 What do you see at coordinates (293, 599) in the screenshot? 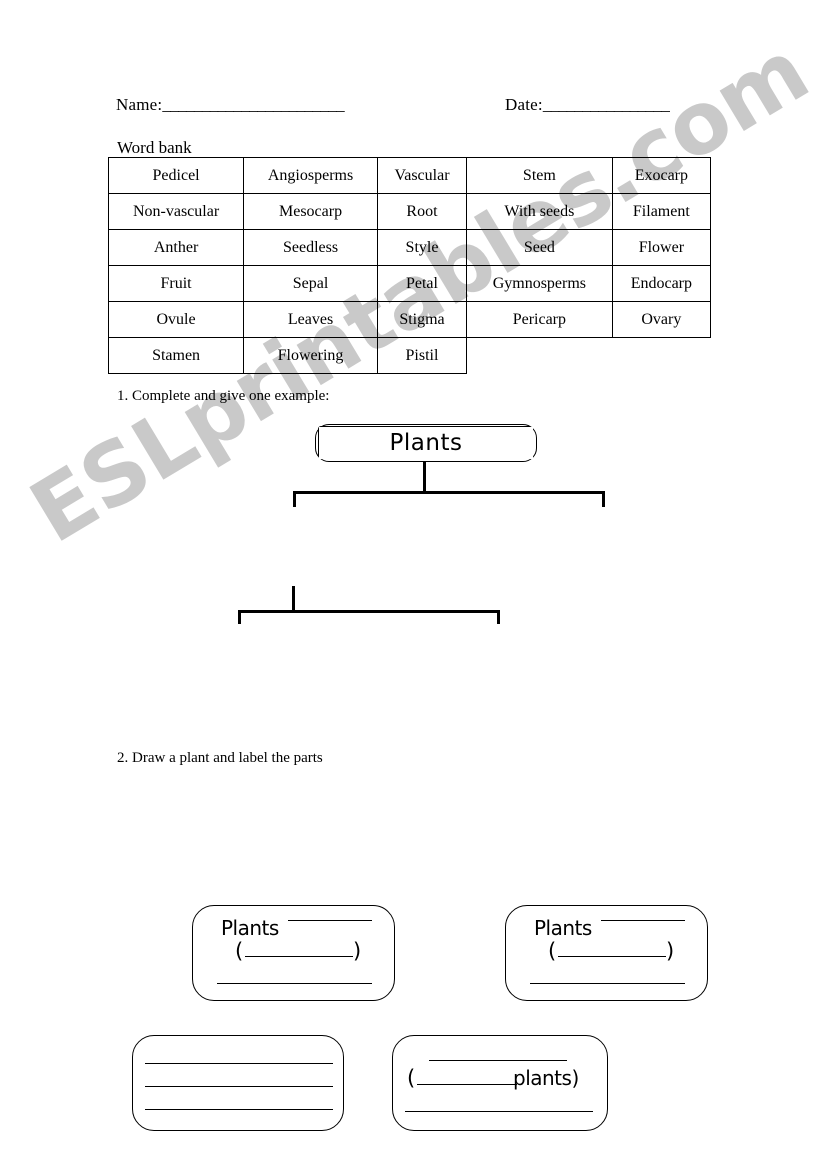
I see `connector-level2-stem` at bounding box center [293, 599].